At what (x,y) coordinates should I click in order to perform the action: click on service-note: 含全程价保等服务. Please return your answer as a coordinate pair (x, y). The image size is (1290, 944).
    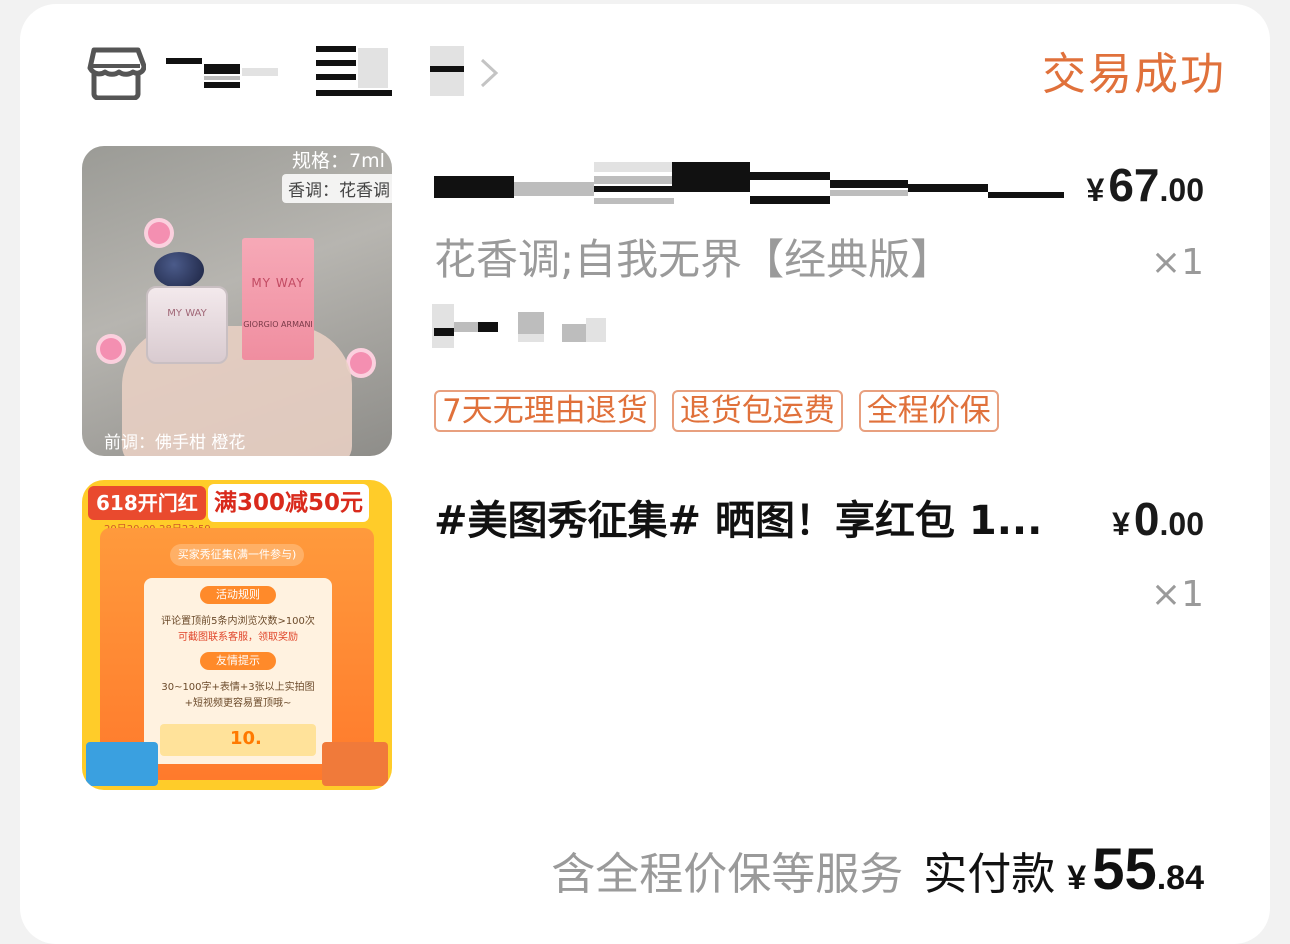
    Looking at the image, I should click on (727, 874).